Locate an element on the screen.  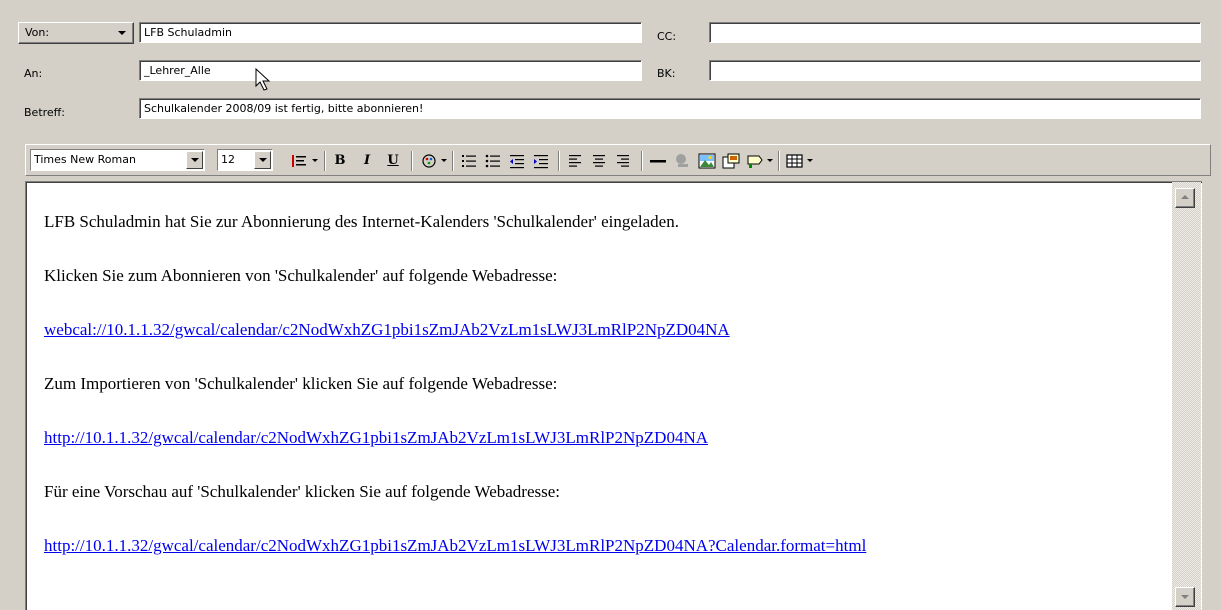
italic-button: I is located at coordinates (367, 161).